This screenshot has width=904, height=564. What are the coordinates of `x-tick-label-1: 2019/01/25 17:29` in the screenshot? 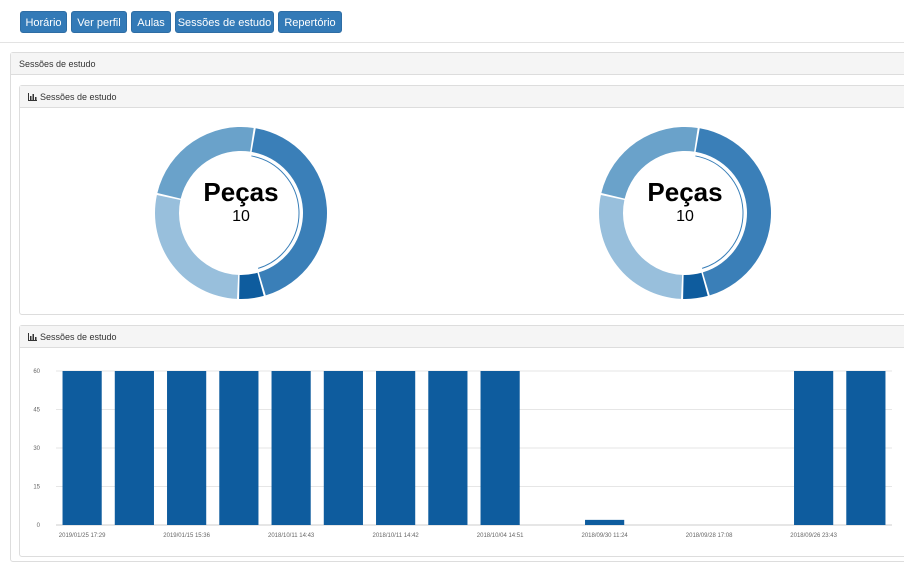 It's located at (82, 536).